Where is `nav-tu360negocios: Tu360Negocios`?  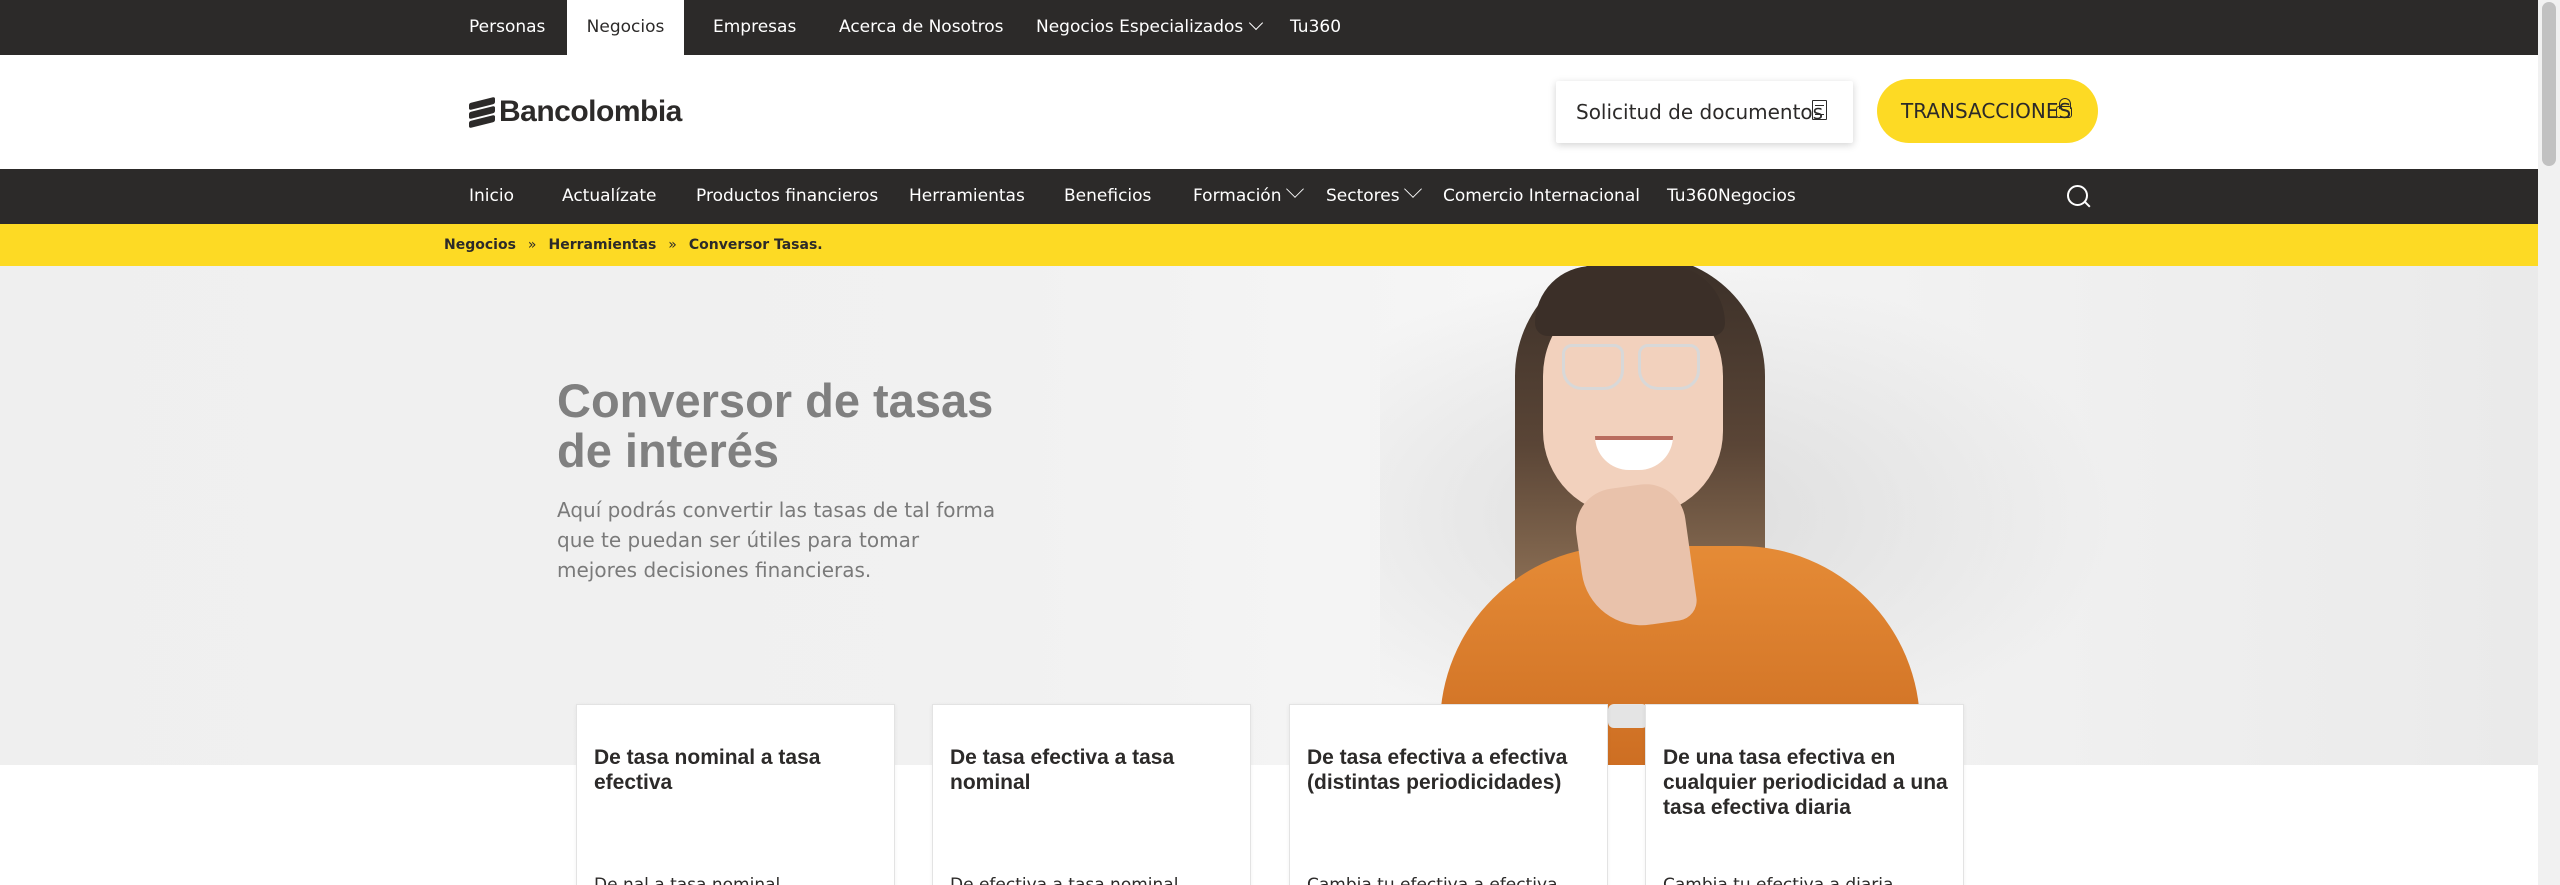 nav-tu360negocios: Tu360Negocios is located at coordinates (1731, 196).